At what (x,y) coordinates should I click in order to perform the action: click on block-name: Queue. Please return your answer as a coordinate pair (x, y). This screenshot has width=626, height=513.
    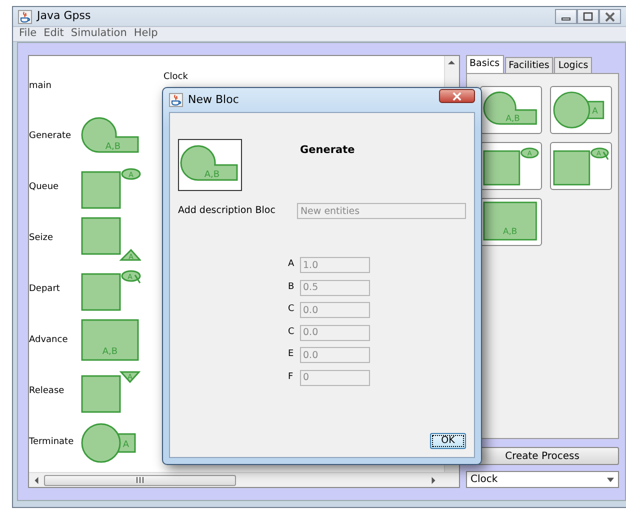
    Looking at the image, I should click on (44, 187).